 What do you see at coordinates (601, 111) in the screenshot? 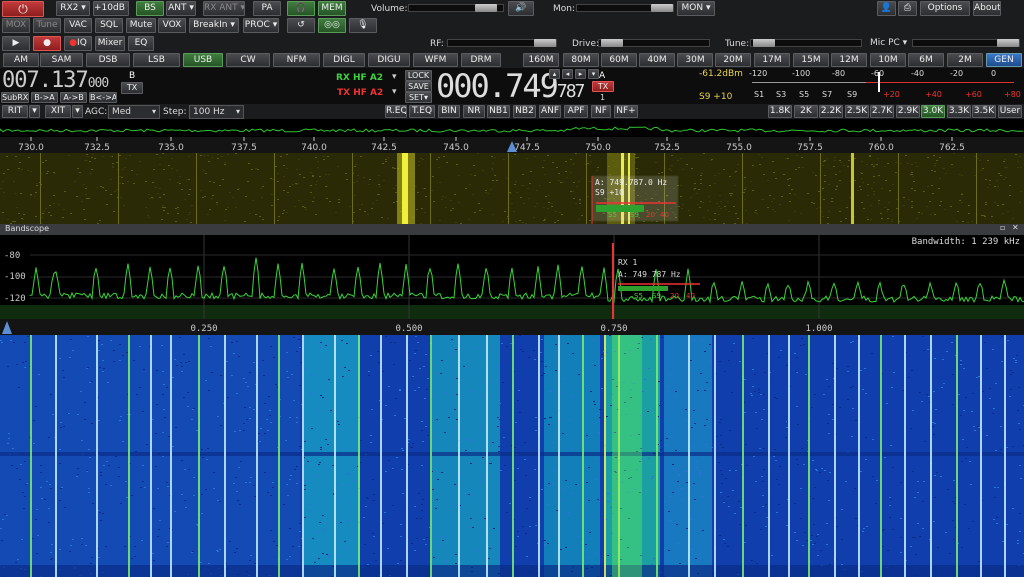
I see `dsp-nf-button: NF` at bounding box center [601, 111].